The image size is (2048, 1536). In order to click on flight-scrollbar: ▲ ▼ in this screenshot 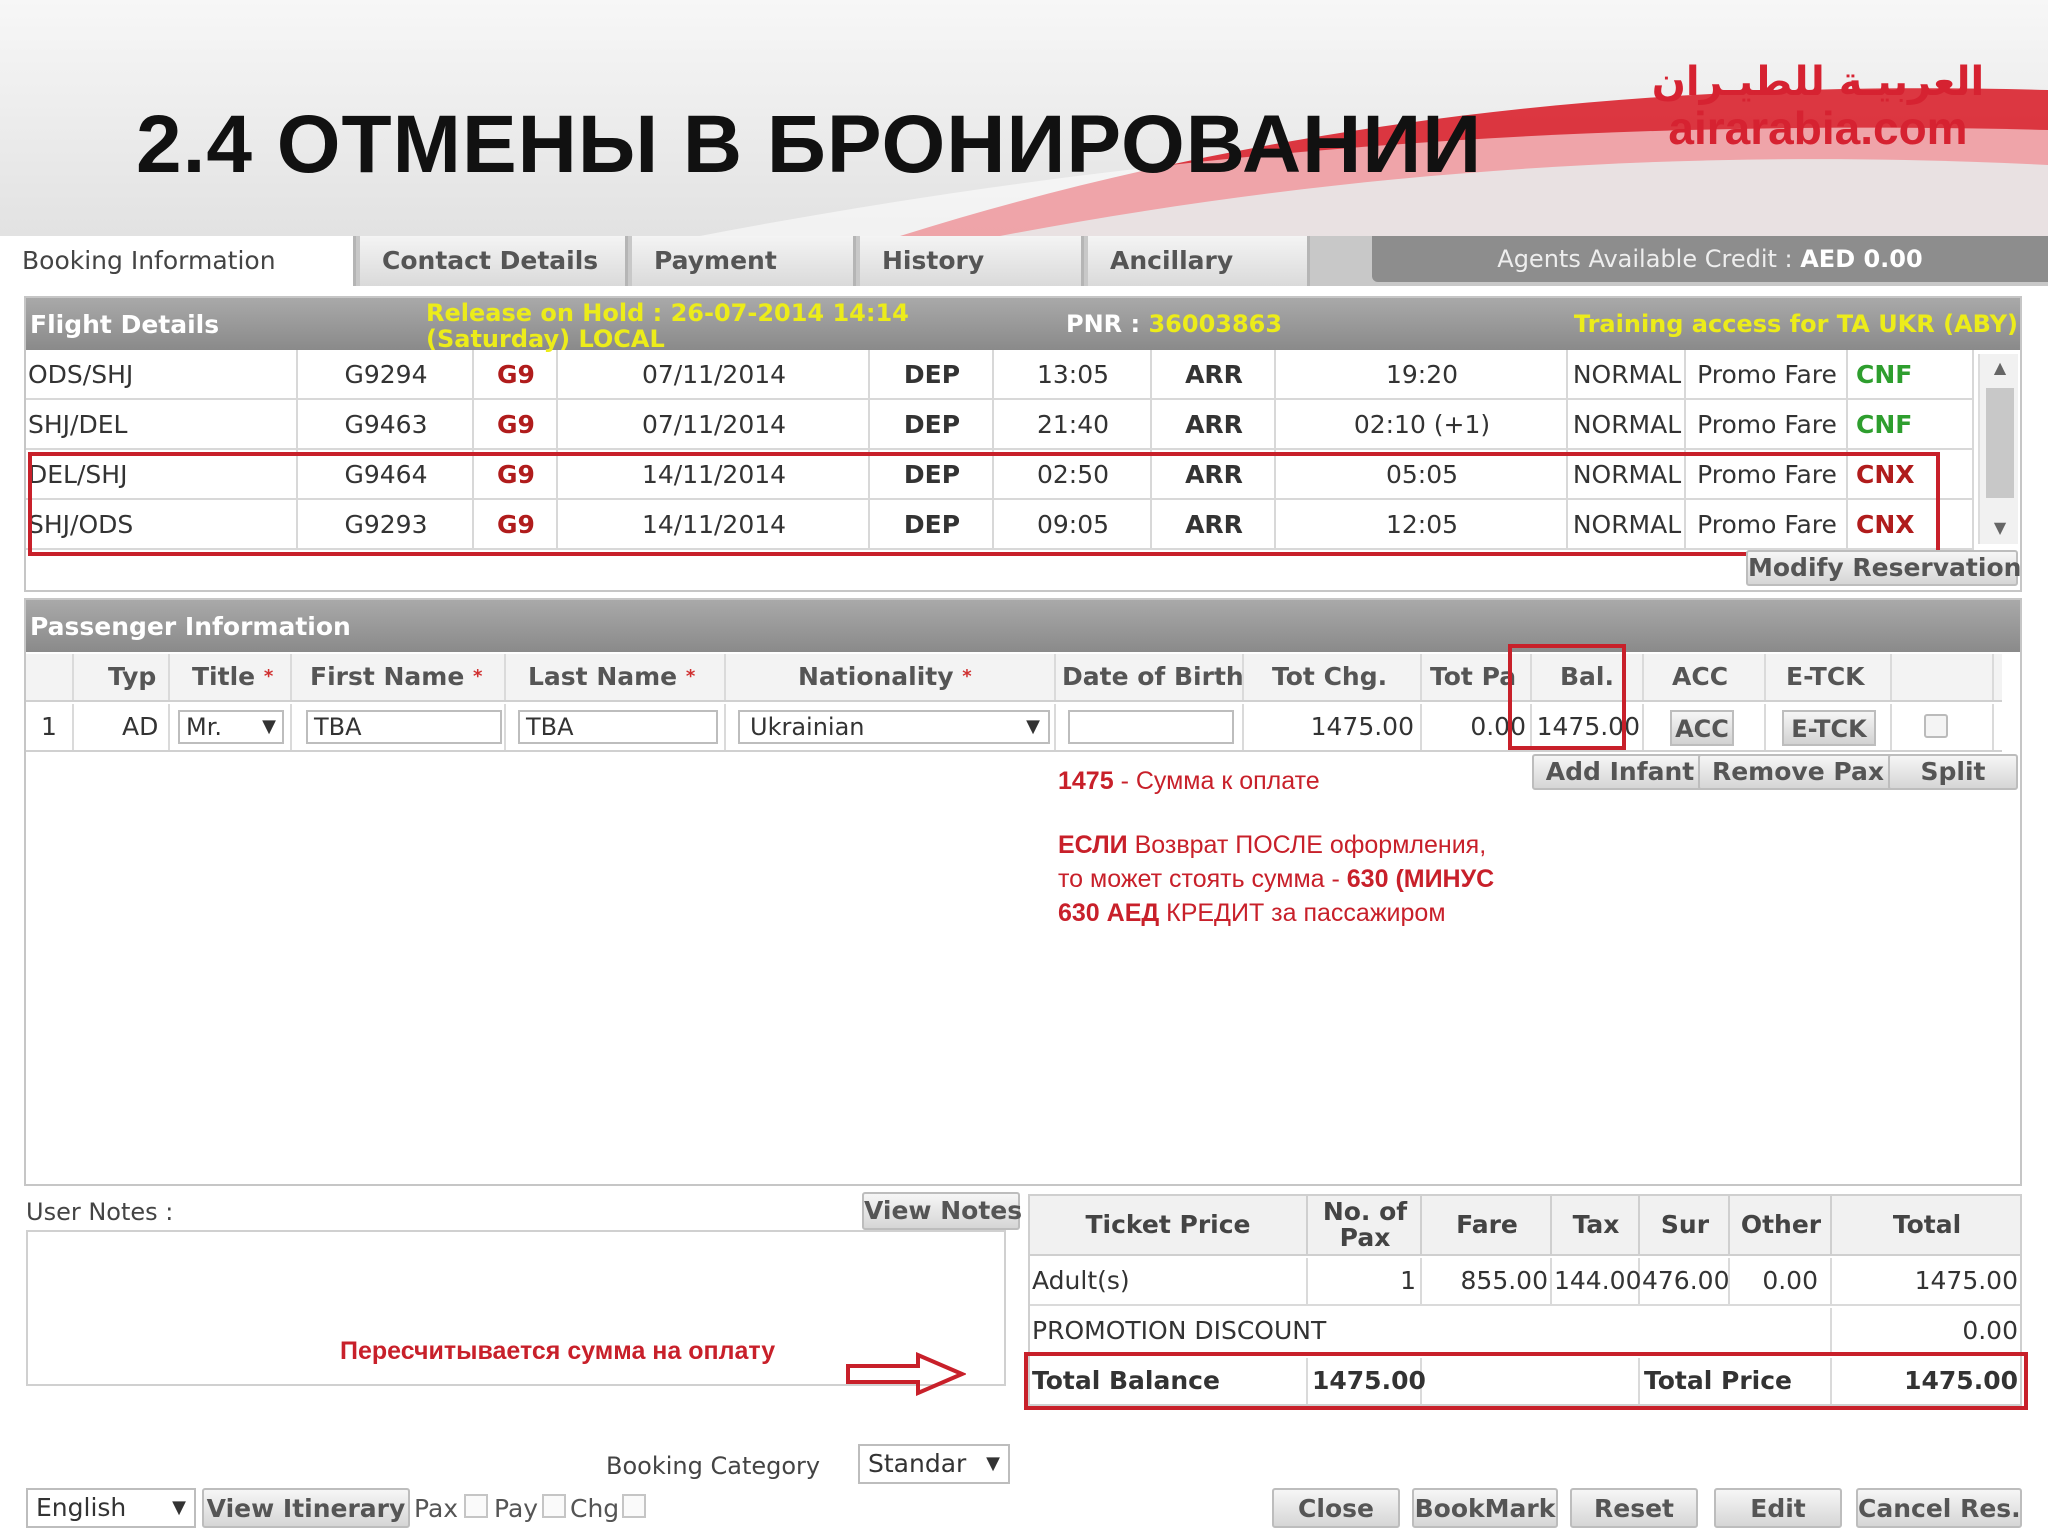, I will do `click(1998, 449)`.